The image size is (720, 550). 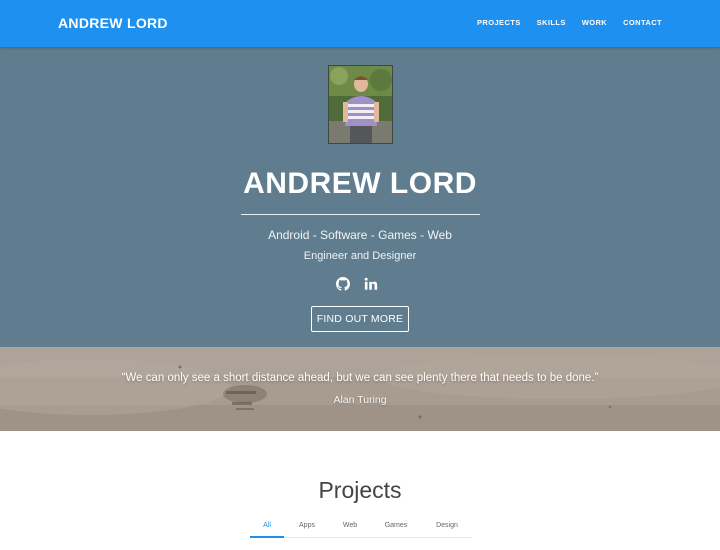 I want to click on top-navbar: ANDREW LORD PROJECTS SKILLS WORK CONTACT, so click(x=360, y=23).